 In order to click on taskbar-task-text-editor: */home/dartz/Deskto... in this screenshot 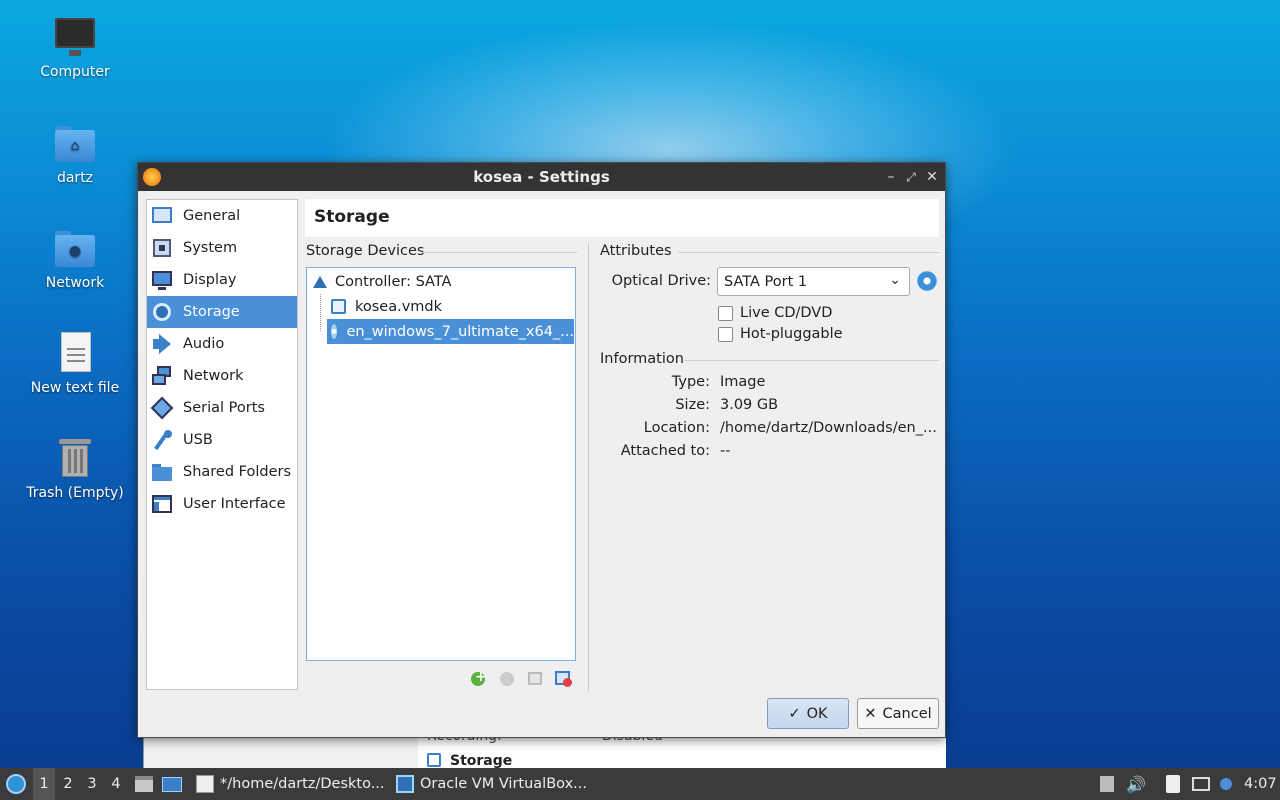, I will do `click(290, 784)`.